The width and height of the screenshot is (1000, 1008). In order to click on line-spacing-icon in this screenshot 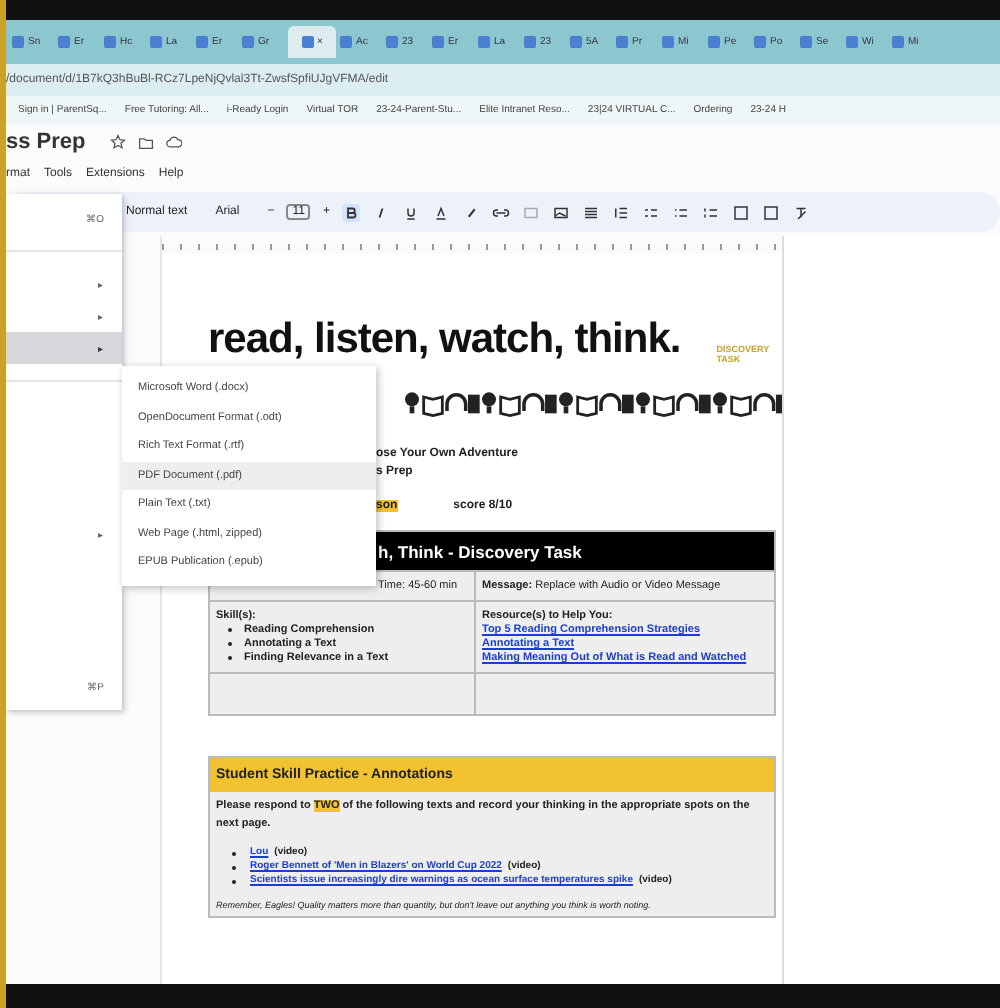, I will do `click(620, 212)`.